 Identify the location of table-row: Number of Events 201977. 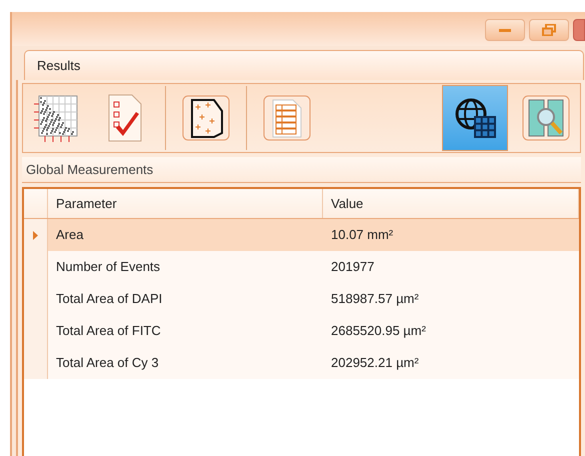
(301, 267).